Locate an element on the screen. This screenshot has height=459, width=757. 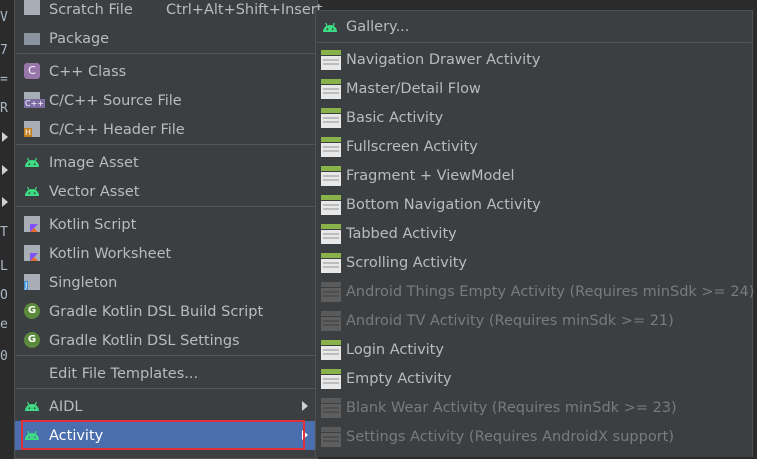
activity-template-bottom-navigation-activity: Bottom Navigation Activity is located at coordinates (534, 204).